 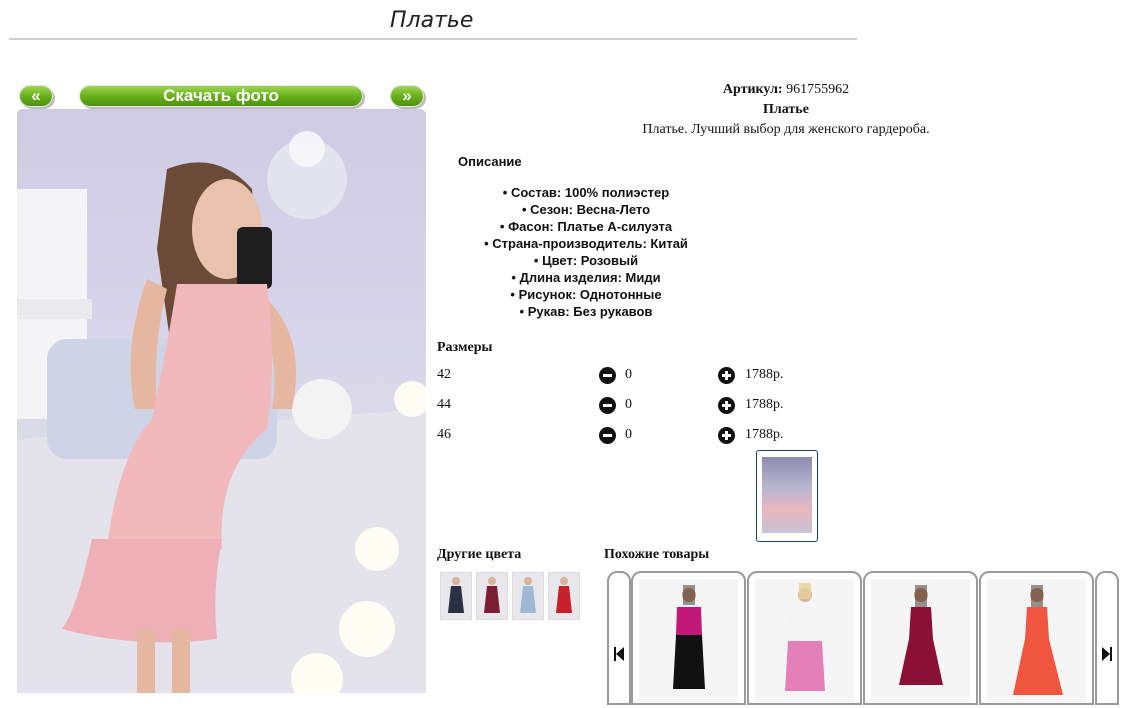 I want to click on size-row: 44 0 1788р., so click(x=637, y=407).